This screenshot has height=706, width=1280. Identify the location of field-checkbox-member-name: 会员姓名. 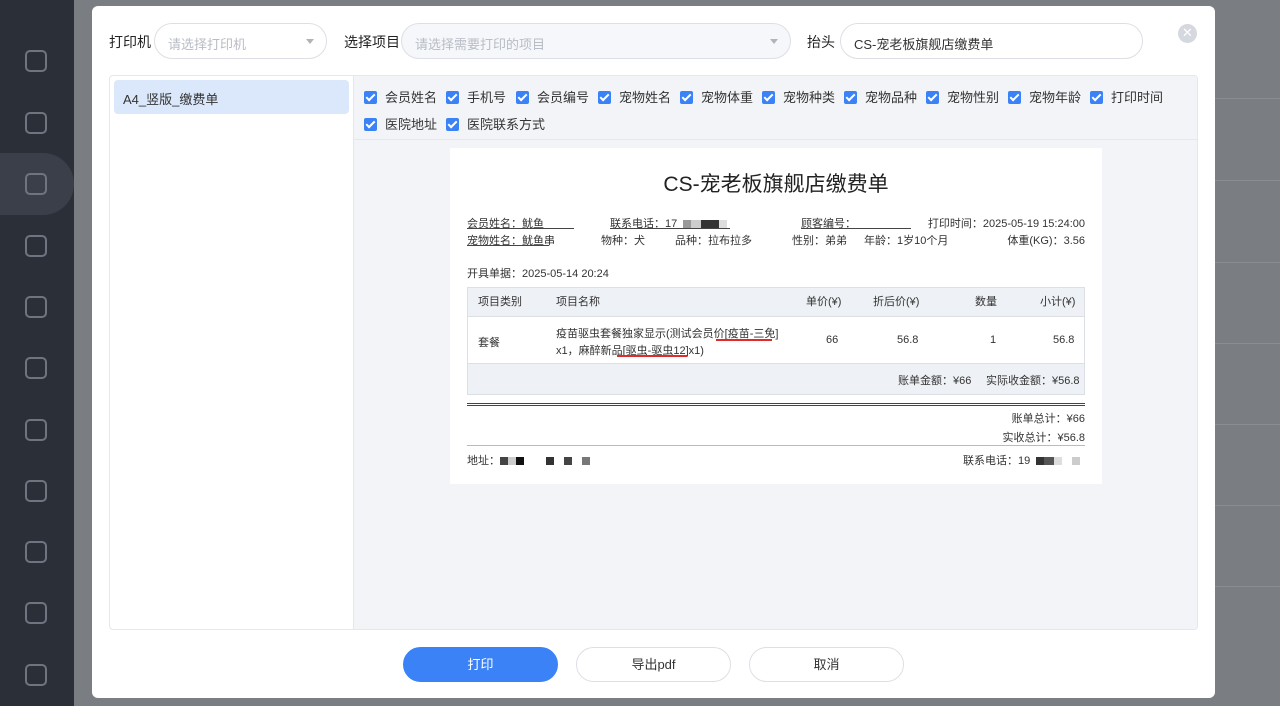
(400, 96).